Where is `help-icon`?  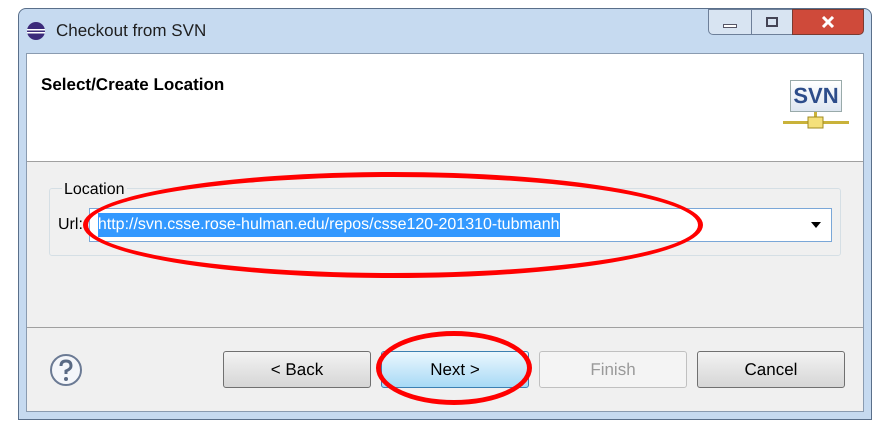
help-icon is located at coordinates (66, 369).